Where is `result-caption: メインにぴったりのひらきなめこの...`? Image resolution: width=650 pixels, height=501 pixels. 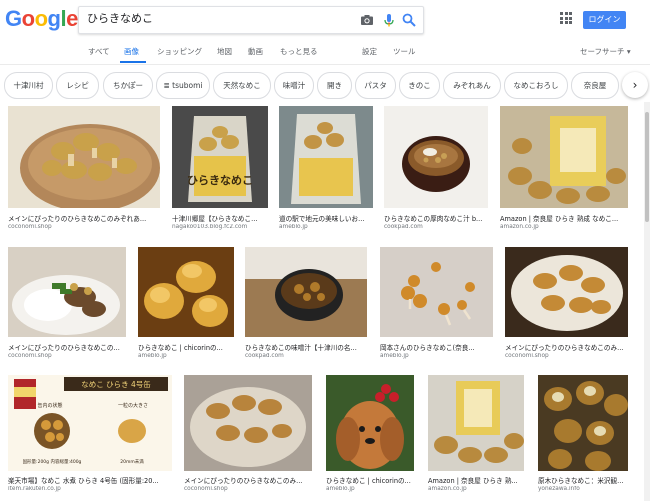
result-caption: メインにぴったりのひらきなめこの... is located at coordinates (67, 347).